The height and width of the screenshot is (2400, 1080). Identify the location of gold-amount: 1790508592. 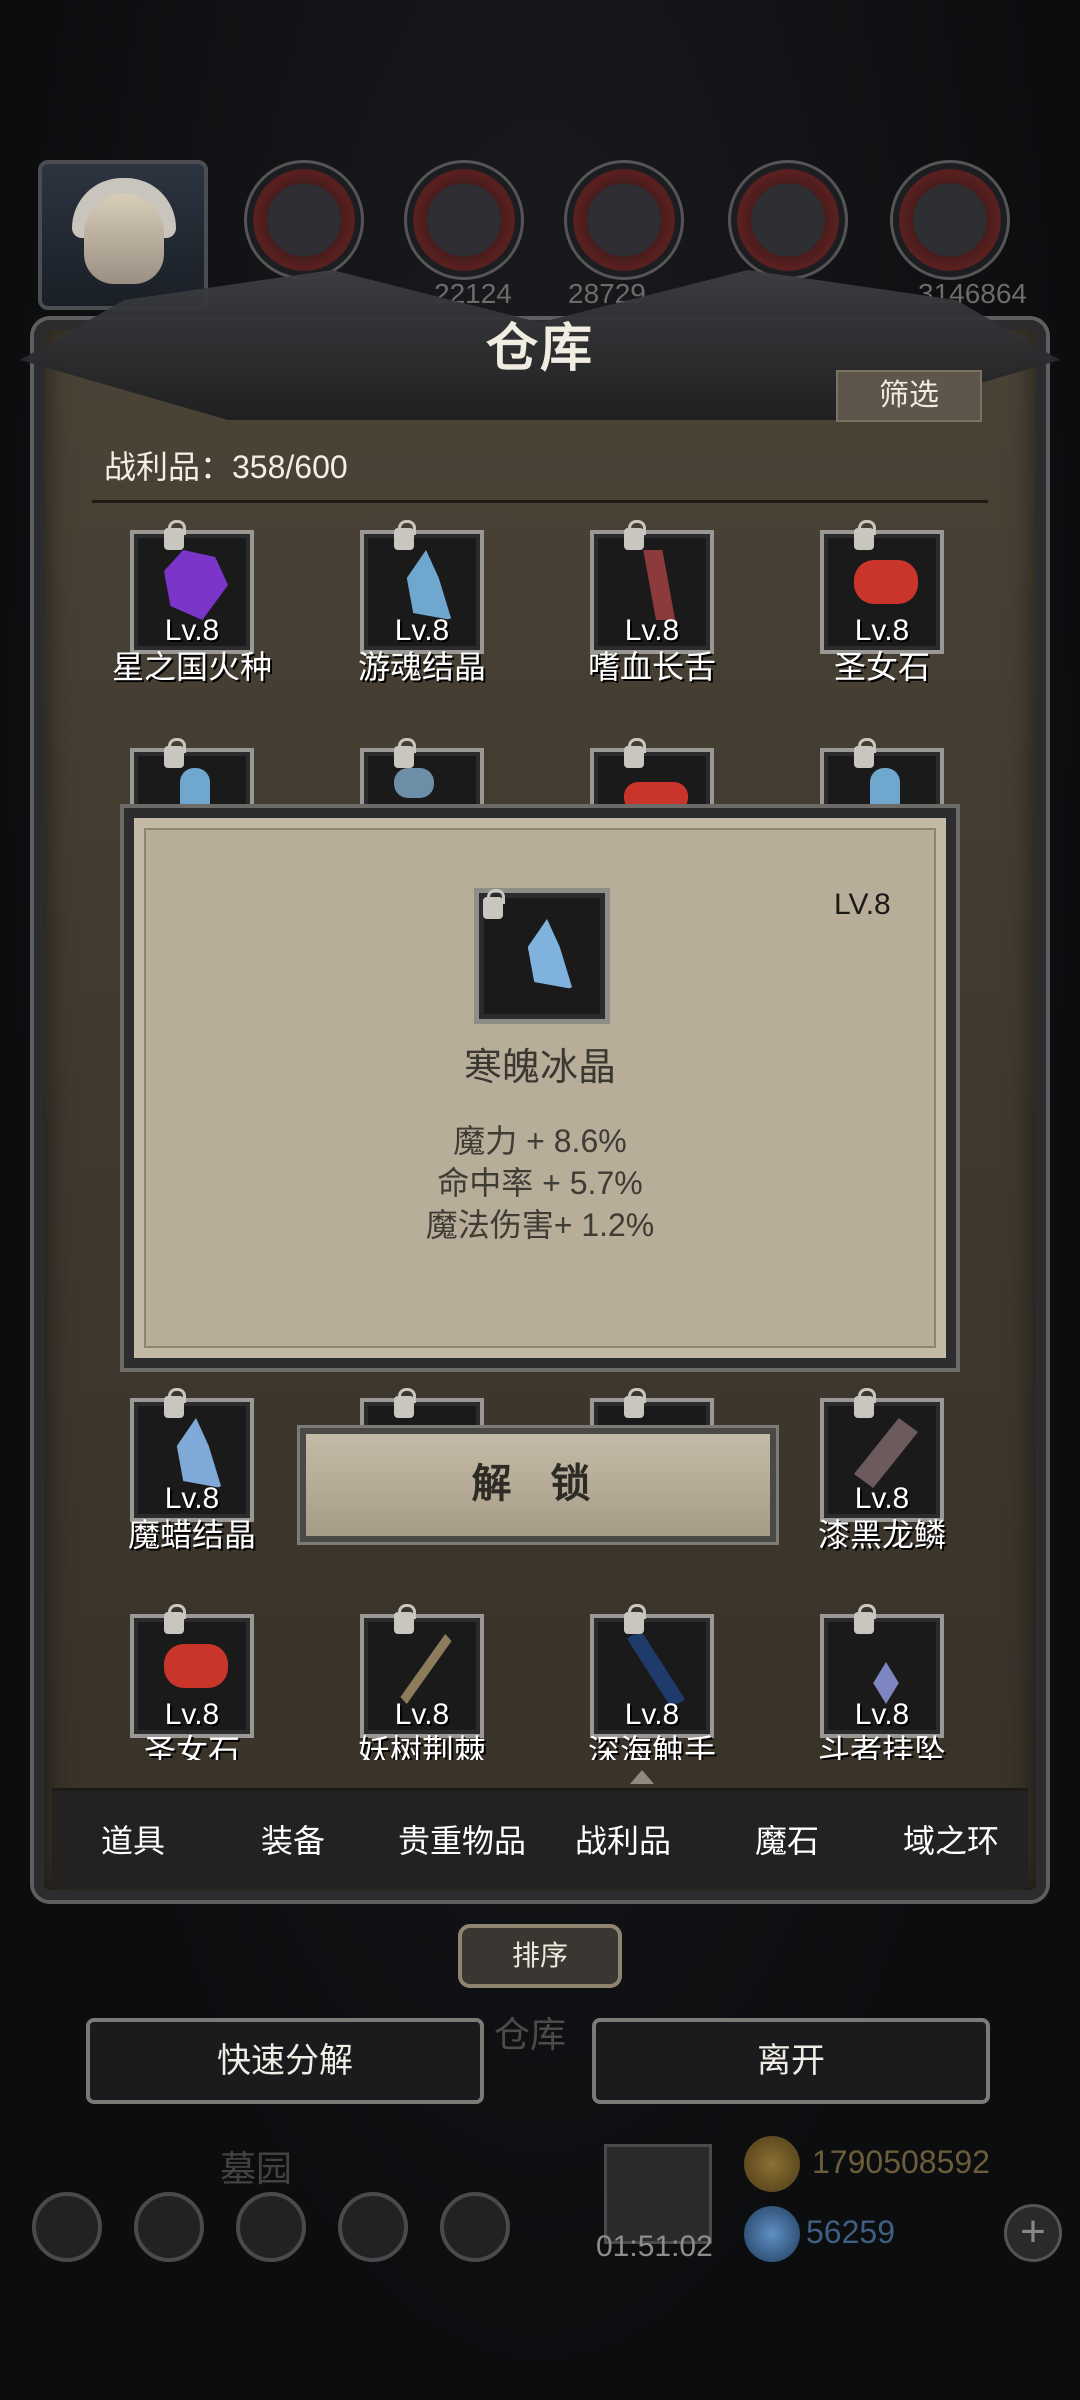
(901, 2162).